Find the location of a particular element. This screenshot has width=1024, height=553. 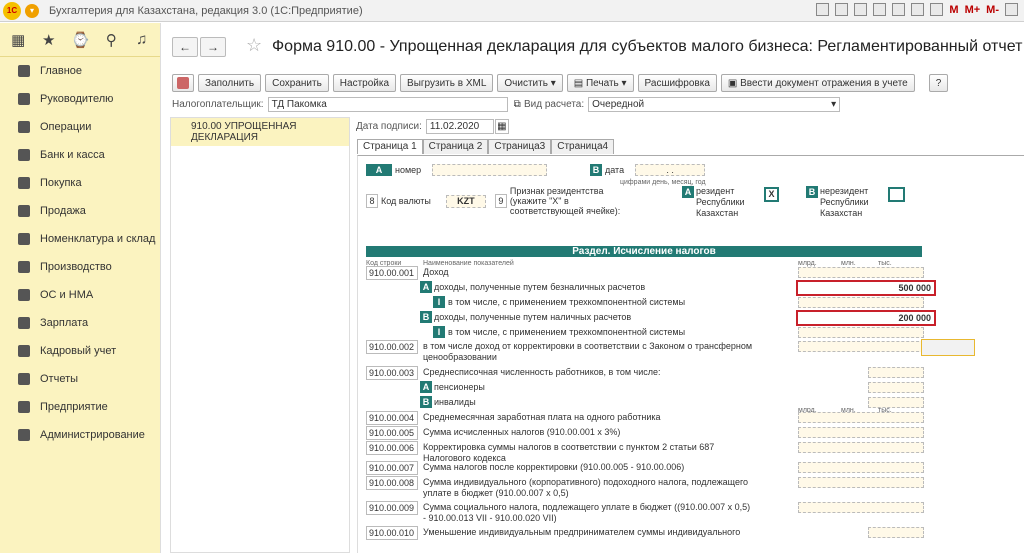

currency-field: KZT is located at coordinates (465, 201).